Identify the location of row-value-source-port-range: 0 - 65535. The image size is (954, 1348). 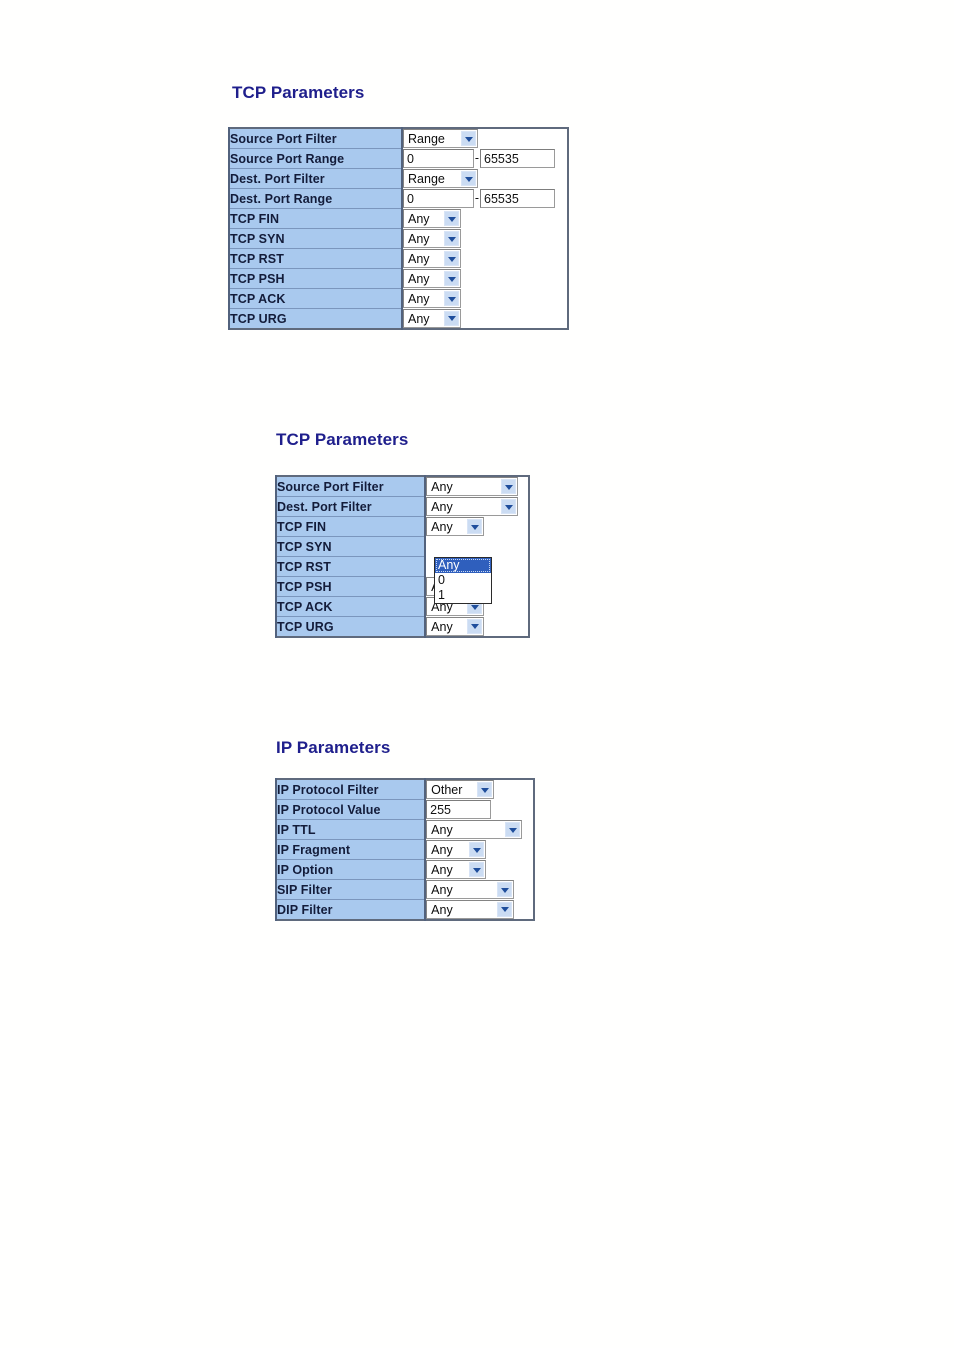
(485, 158).